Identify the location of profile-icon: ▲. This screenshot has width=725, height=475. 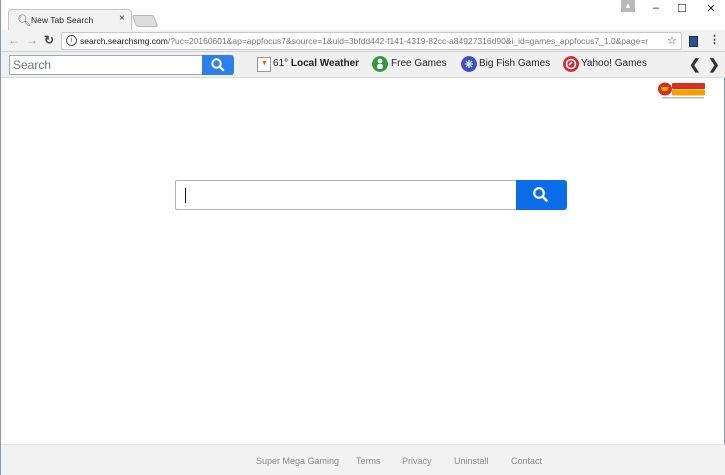
(628, 6).